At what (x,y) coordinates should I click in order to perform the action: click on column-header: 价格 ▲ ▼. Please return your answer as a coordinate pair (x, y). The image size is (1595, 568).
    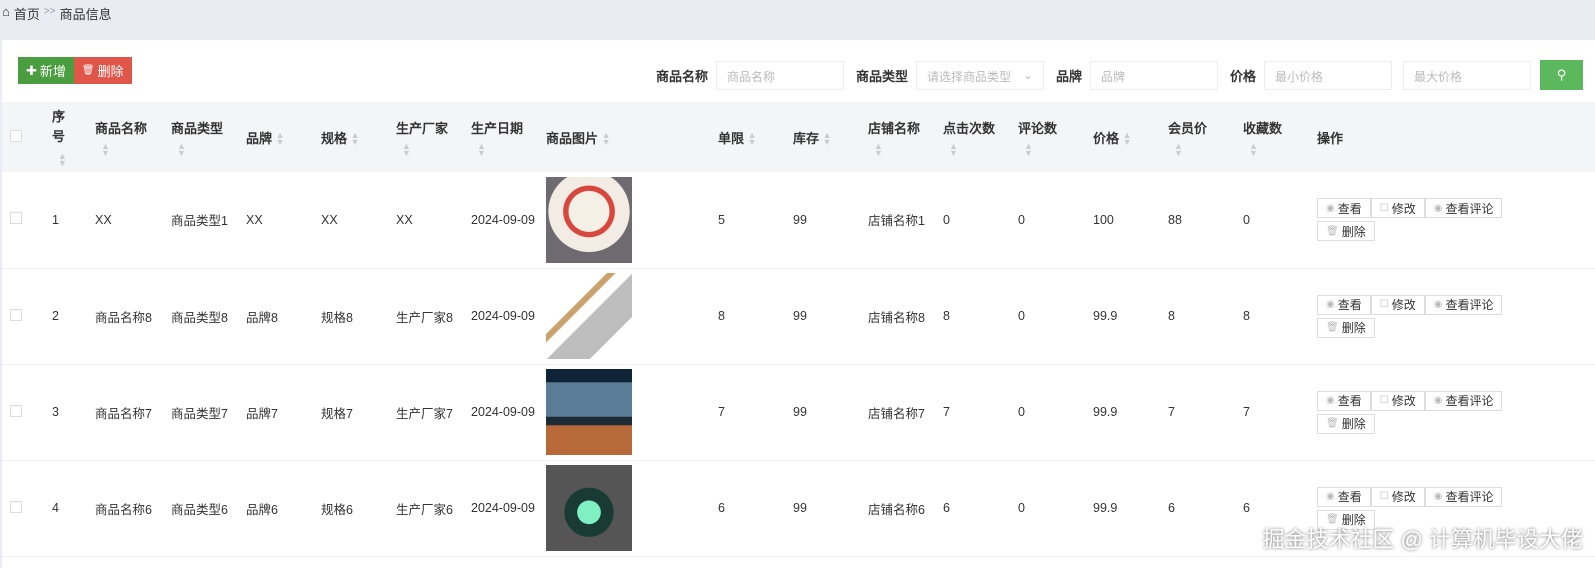
    Looking at the image, I should click on (1130, 137).